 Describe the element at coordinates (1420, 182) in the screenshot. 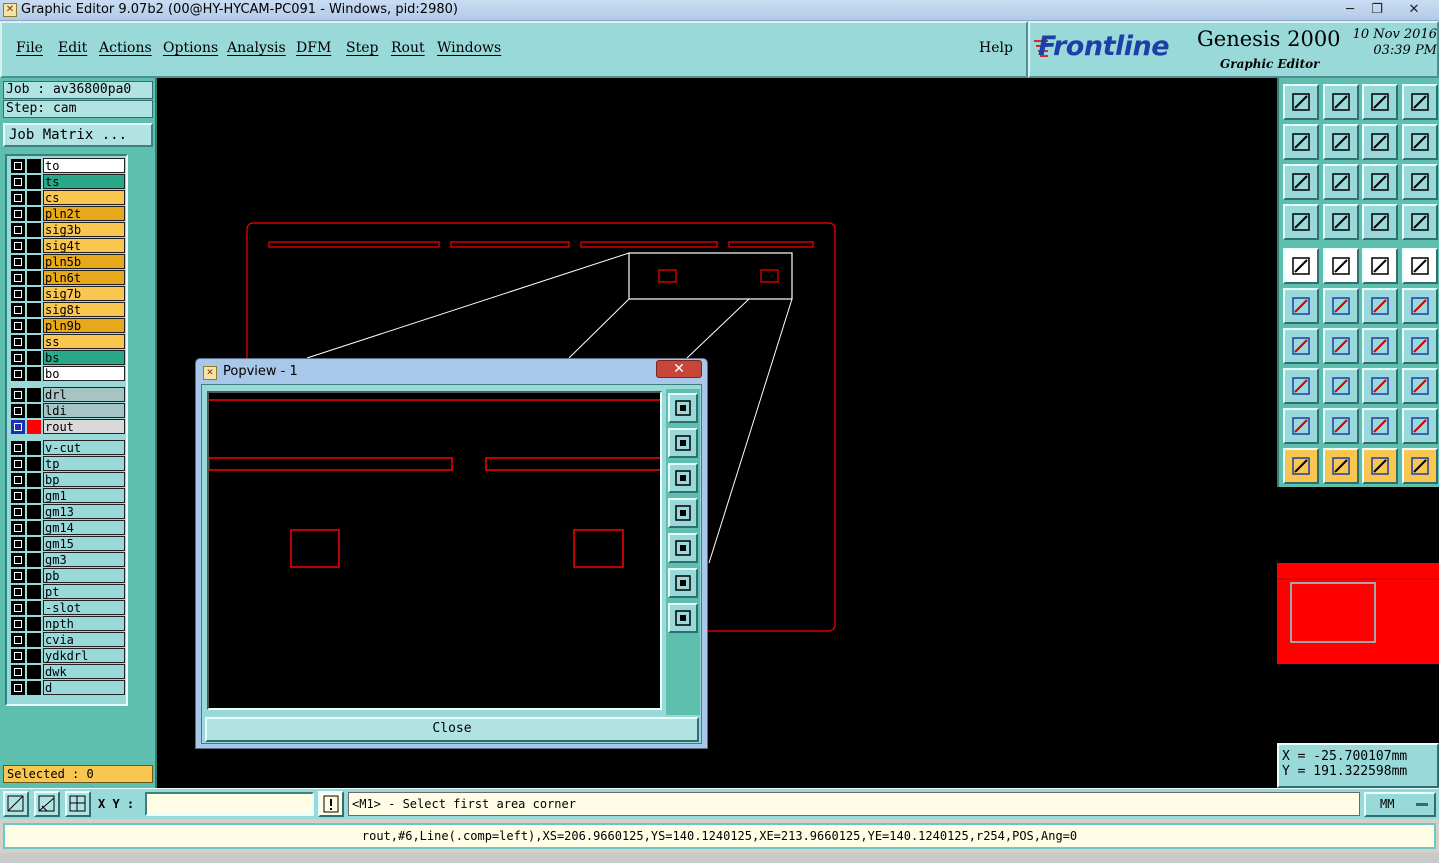

I see `help-tool-button` at that location.